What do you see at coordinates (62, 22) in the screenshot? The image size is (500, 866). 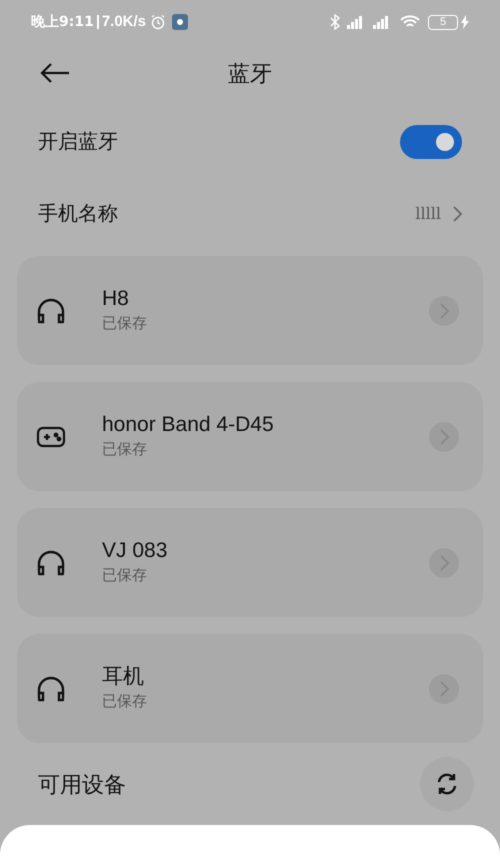 I see `status-time: 晚上9:11` at bounding box center [62, 22].